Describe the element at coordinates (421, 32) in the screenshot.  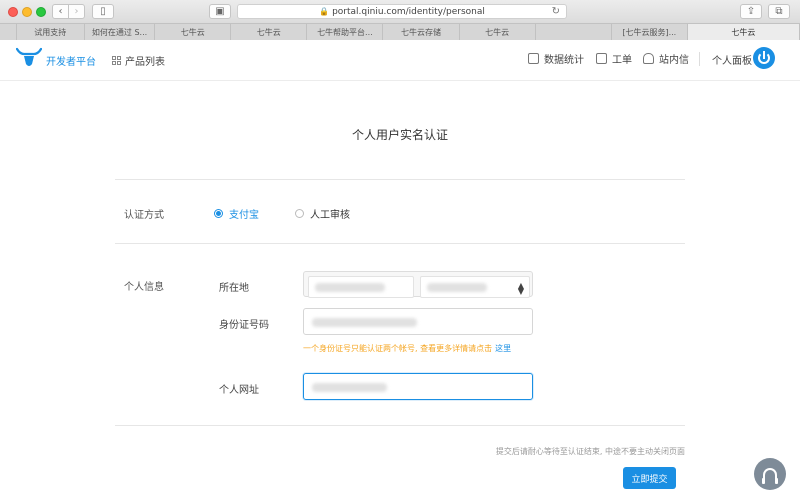
I see `browser-tab: 七牛云存储` at that location.